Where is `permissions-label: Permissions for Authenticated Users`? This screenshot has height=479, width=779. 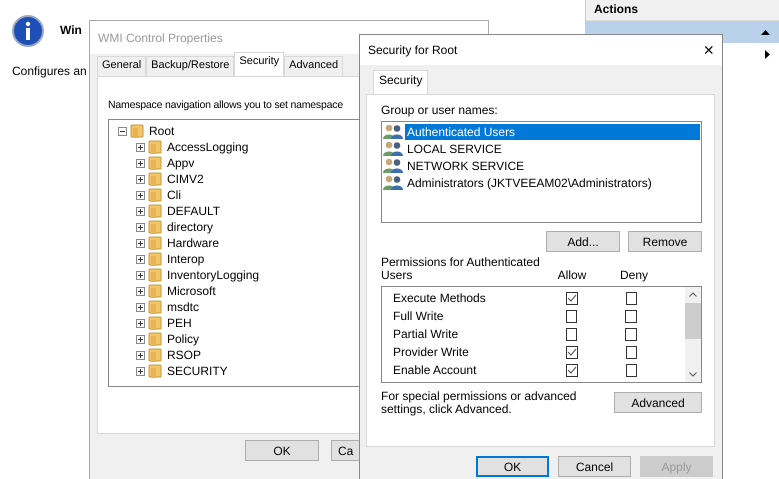
permissions-label: Permissions for Authenticated Users is located at coordinates (461, 269).